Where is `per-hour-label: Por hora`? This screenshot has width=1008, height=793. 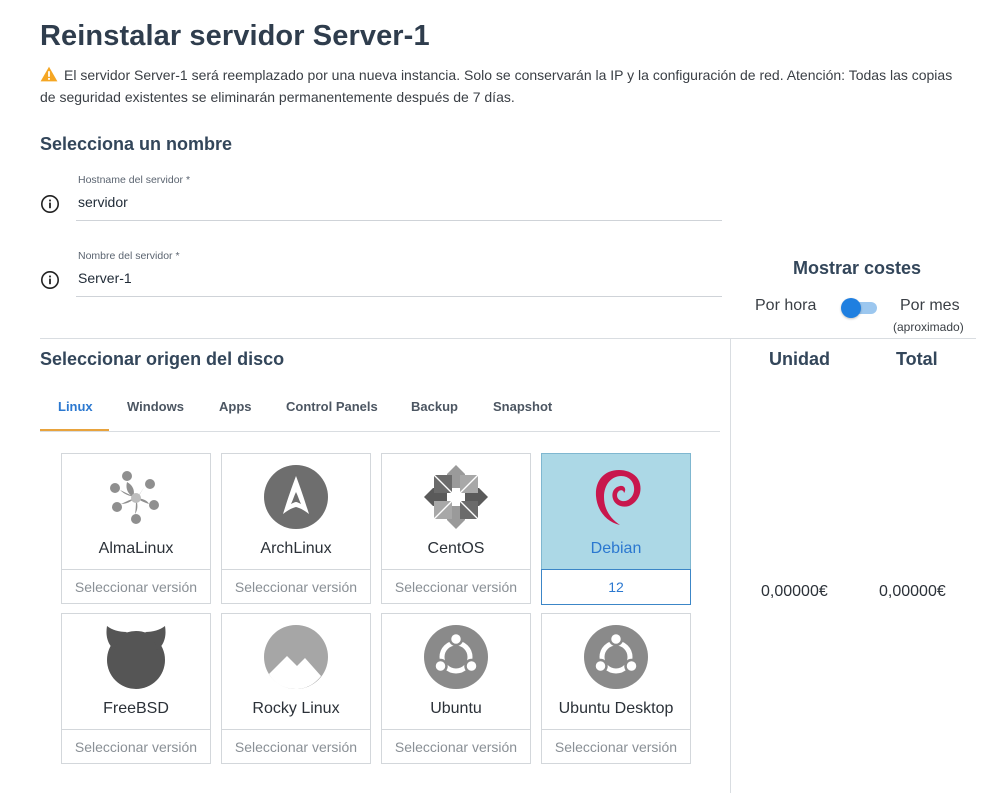 per-hour-label: Por hora is located at coordinates (786, 305).